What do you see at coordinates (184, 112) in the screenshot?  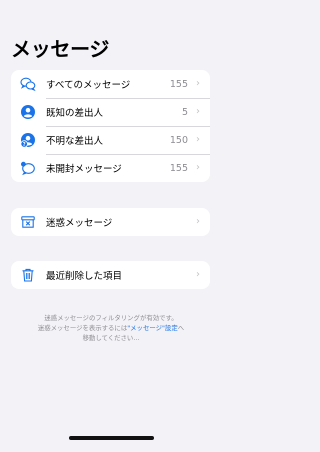 I see `mailbox-count: 5` at bounding box center [184, 112].